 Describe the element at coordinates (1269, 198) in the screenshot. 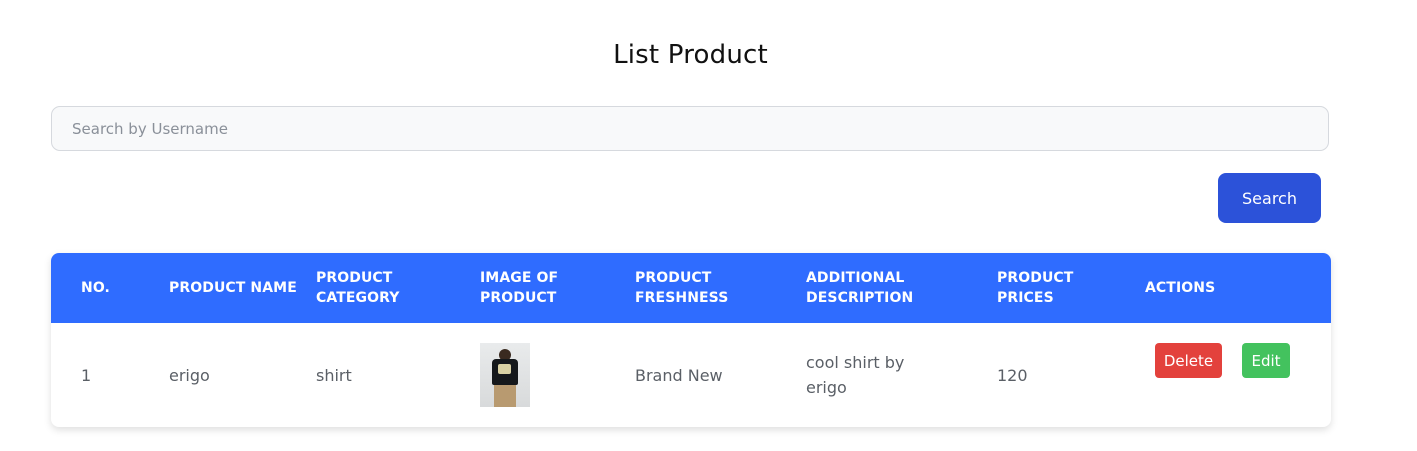

I see `search-button: Search` at that location.